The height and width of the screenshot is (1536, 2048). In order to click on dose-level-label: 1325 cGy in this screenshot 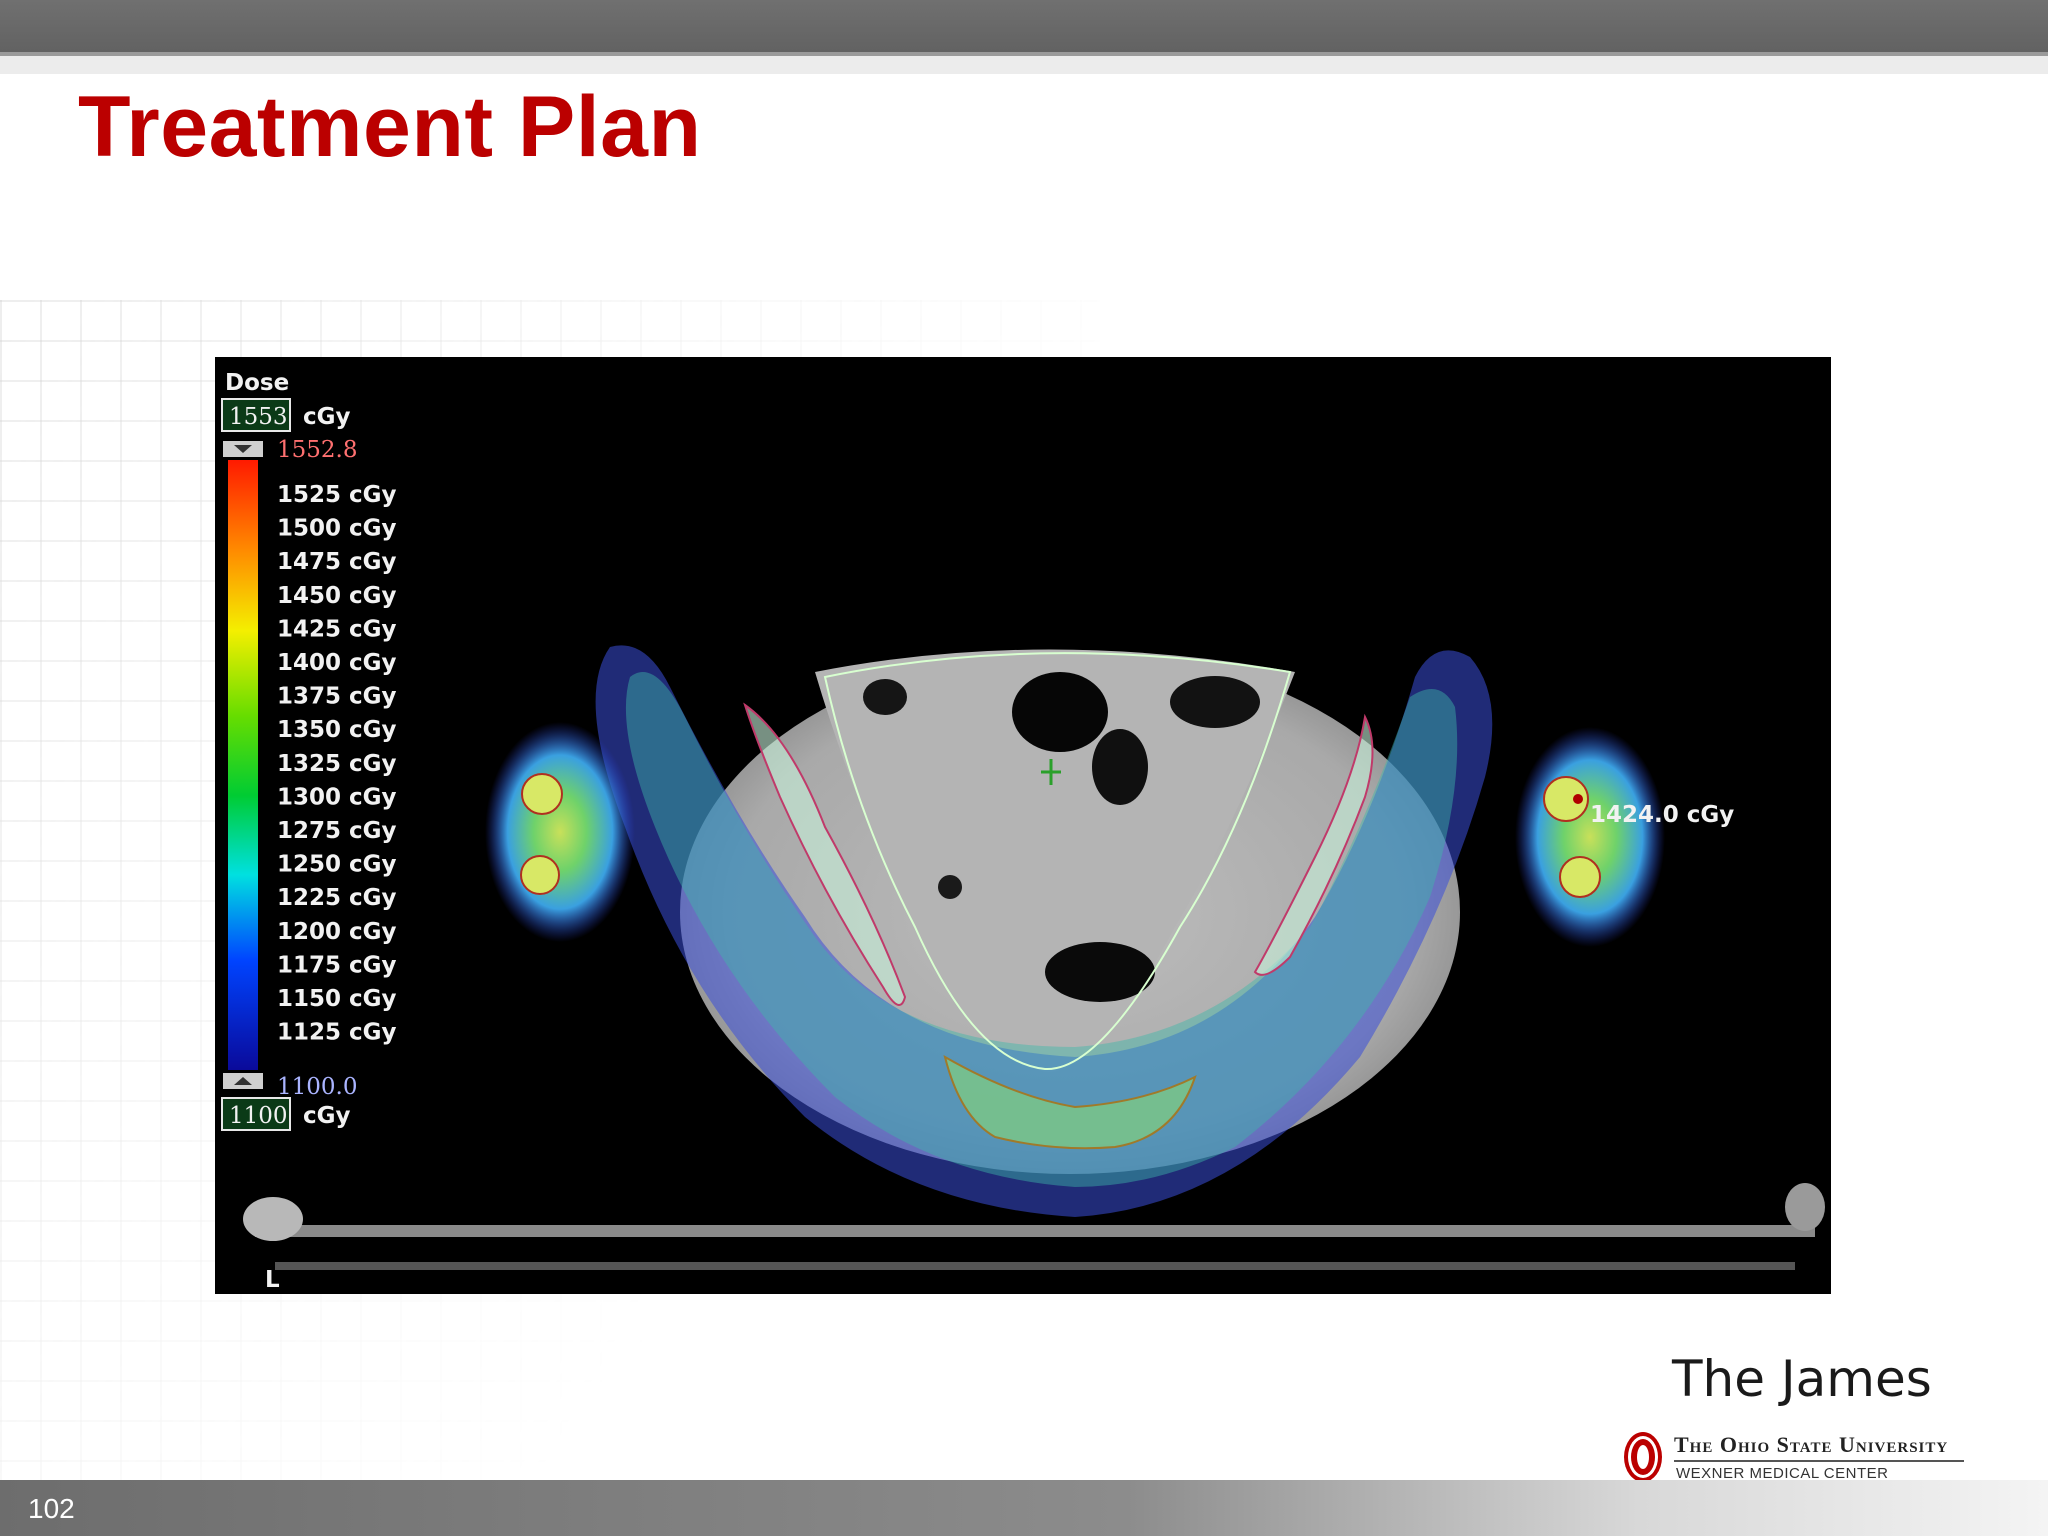, I will do `click(337, 764)`.